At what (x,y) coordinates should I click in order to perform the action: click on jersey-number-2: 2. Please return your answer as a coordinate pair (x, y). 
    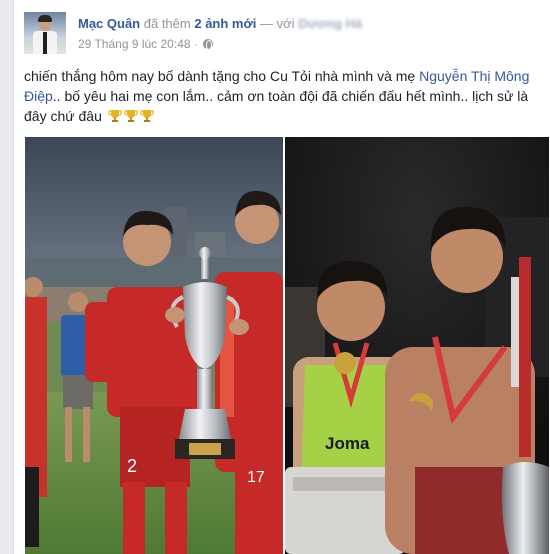
    Looking at the image, I should click on (132, 466).